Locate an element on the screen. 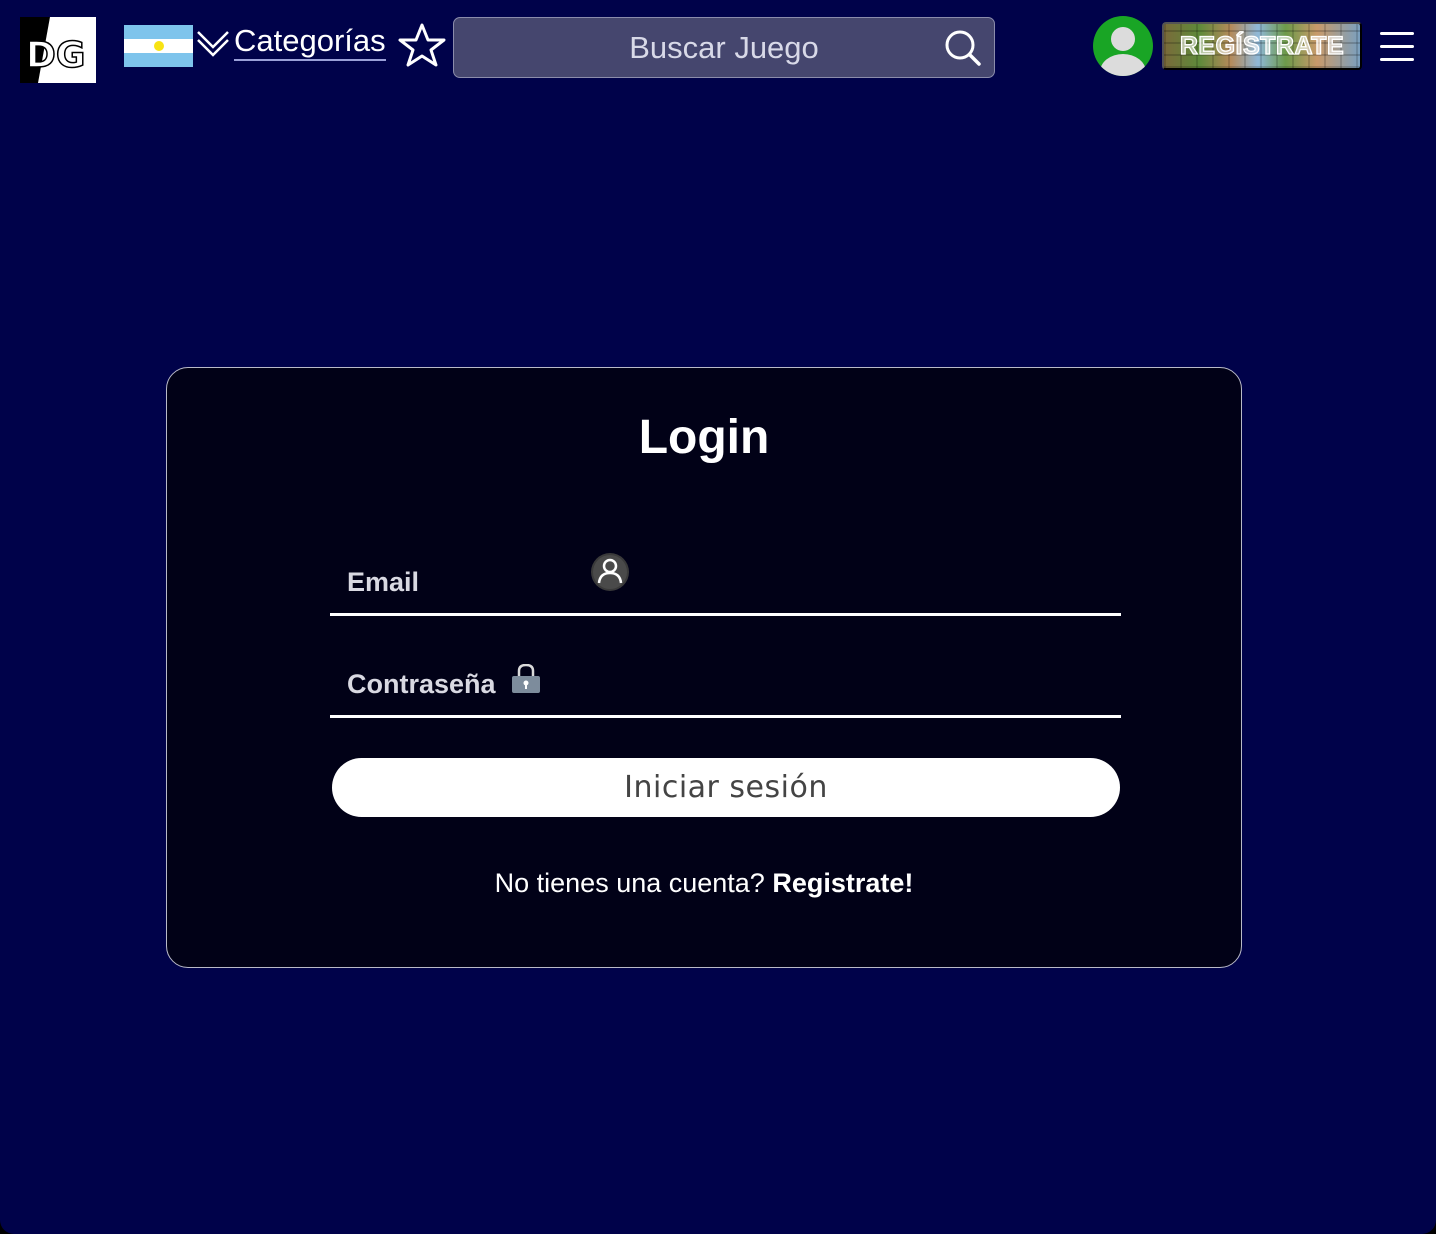  search-icon is located at coordinates (963, 48).